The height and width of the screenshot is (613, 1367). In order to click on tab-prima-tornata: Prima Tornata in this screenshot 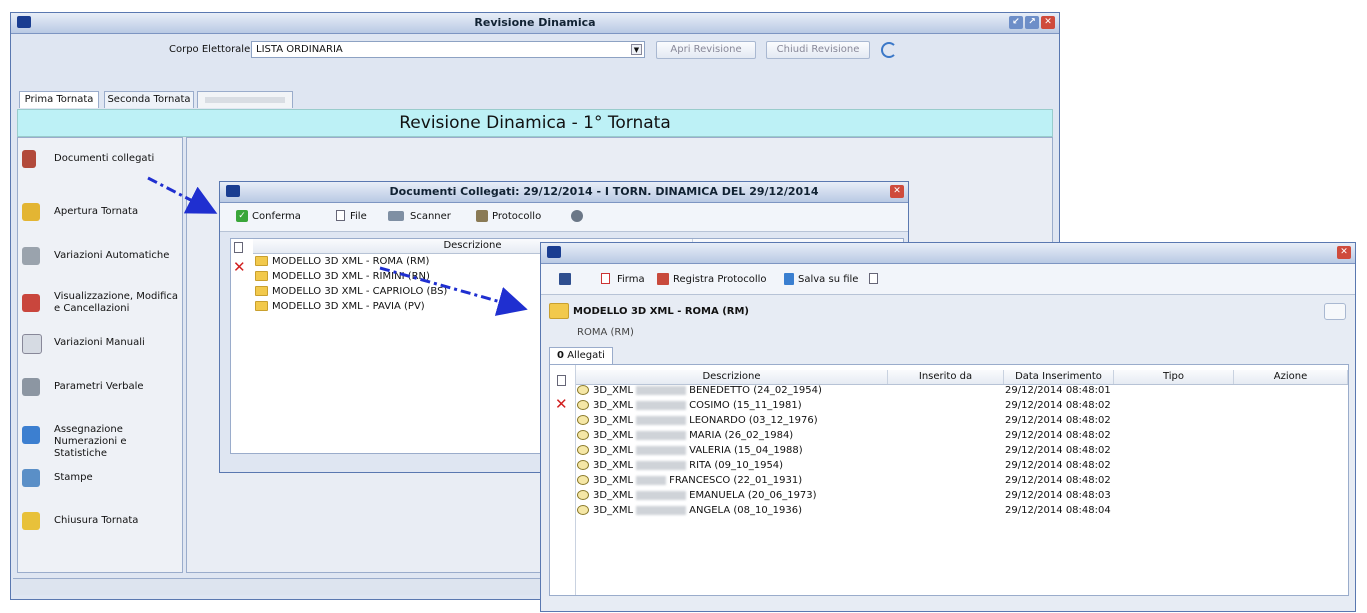, I will do `click(59, 99)`.